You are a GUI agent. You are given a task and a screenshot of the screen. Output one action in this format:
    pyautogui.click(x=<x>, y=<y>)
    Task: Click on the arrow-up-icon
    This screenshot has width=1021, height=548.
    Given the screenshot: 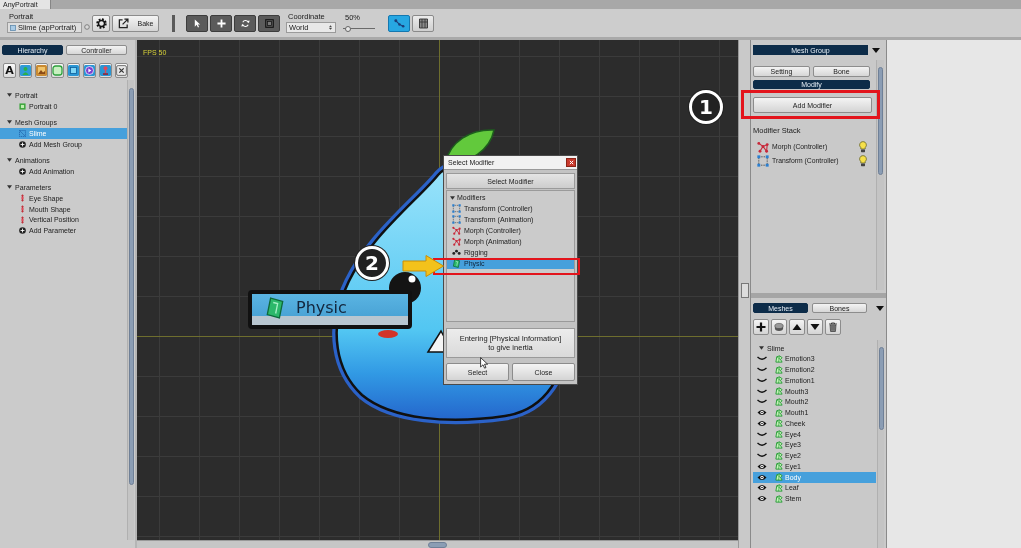 What is the action you would take?
    pyautogui.click(x=797, y=327)
    